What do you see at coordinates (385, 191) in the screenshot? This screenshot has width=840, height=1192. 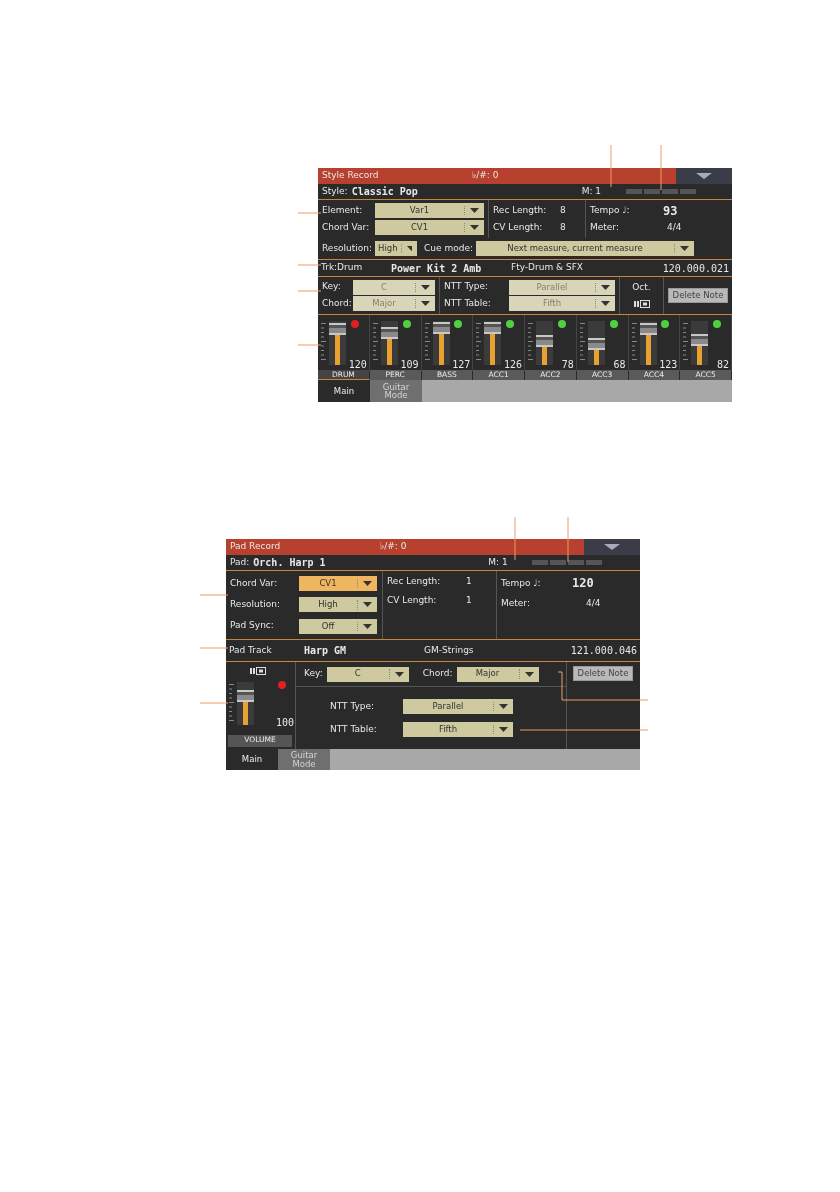 I see `info-value: Classic Pop` at bounding box center [385, 191].